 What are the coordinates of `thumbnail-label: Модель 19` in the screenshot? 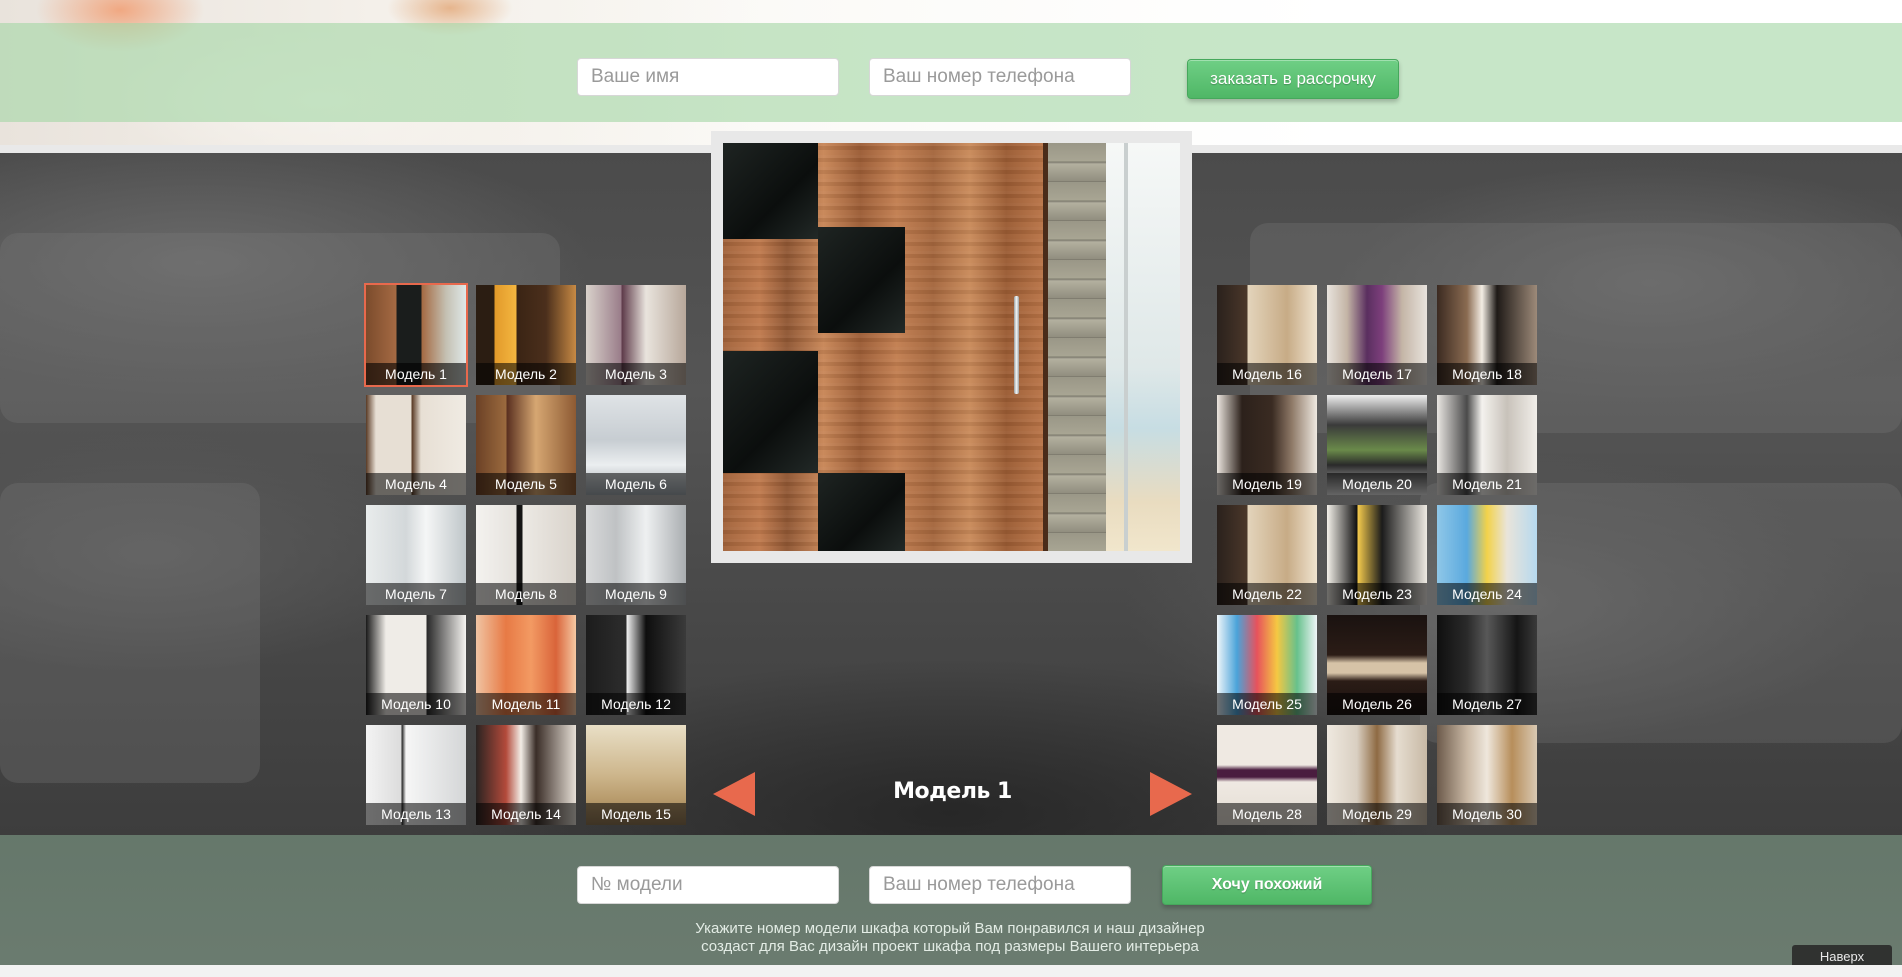 It's located at (1267, 484).